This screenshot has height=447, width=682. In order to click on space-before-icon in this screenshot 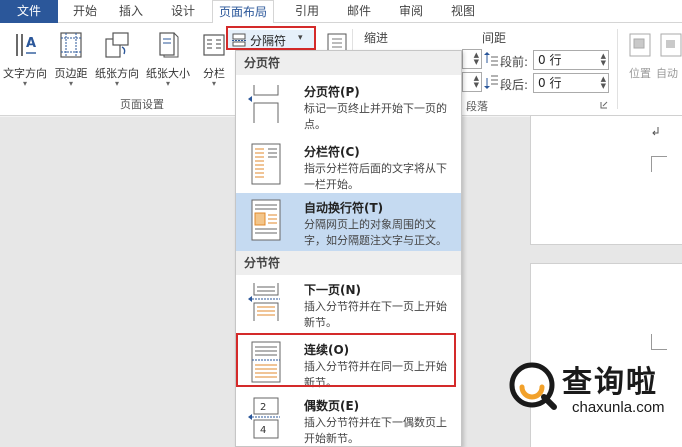, I will do `click(491, 59)`.